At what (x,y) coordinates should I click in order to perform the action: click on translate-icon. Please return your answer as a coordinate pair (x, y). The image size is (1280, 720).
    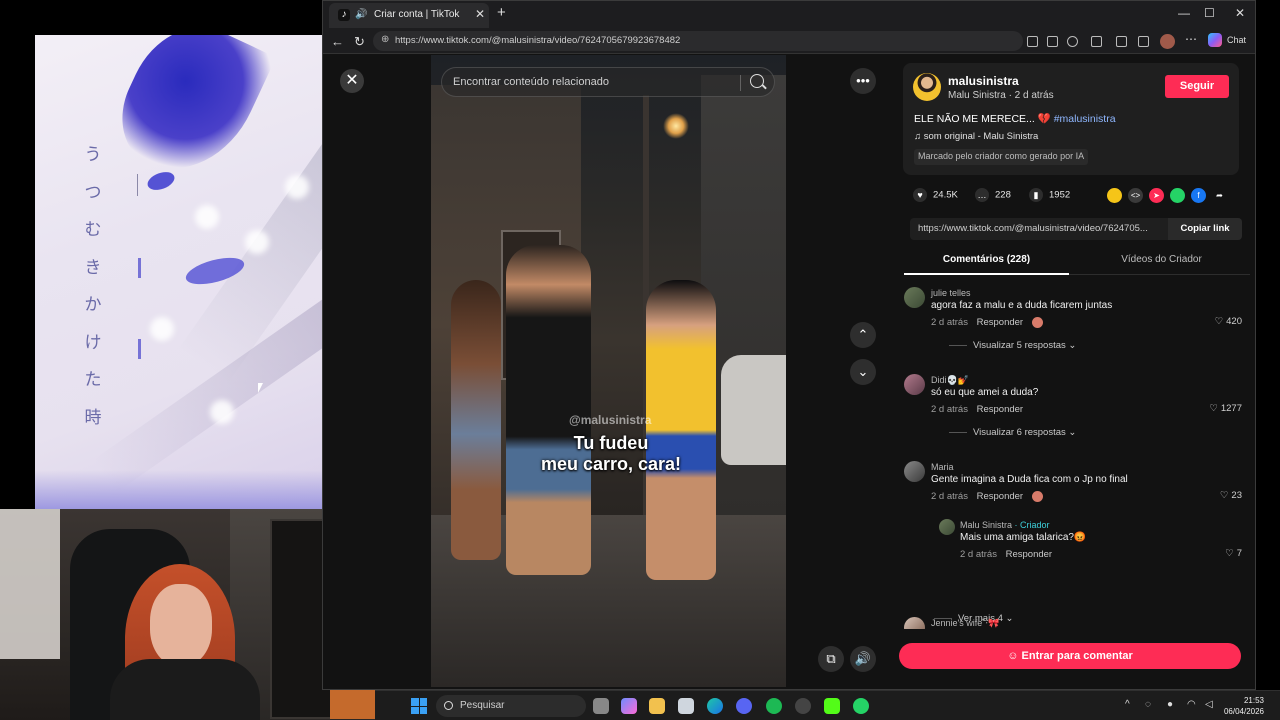
    Looking at the image, I should click on (1052, 41).